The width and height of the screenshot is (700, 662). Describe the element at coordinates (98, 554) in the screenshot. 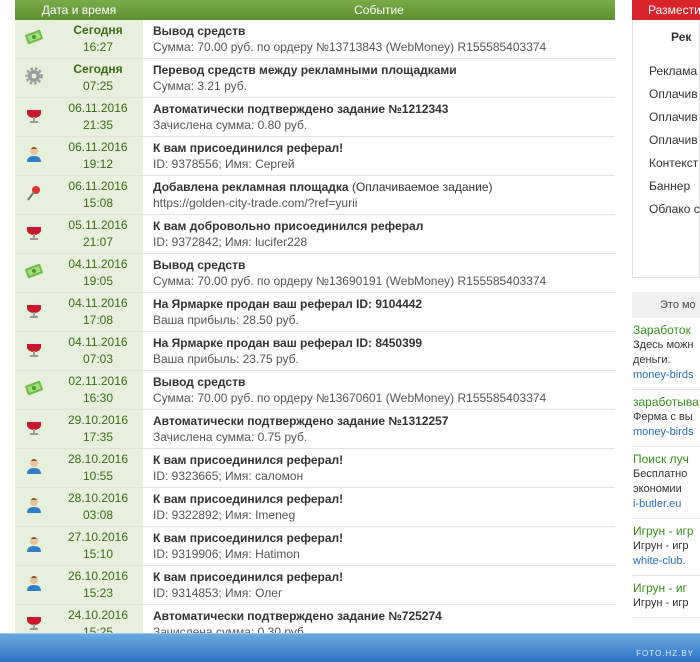

I see `row-time: 15:10` at that location.